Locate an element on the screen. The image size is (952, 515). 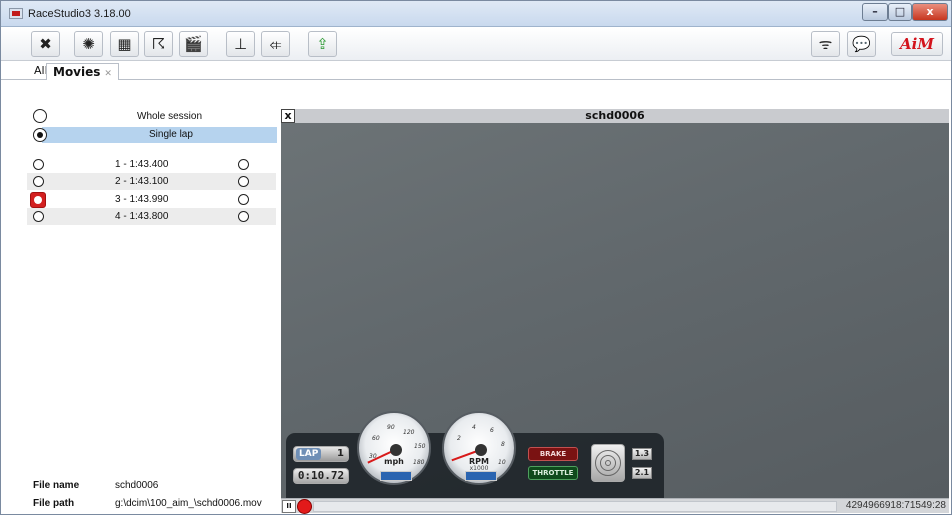
download-icon: ⊥ is located at coordinates (240, 44).